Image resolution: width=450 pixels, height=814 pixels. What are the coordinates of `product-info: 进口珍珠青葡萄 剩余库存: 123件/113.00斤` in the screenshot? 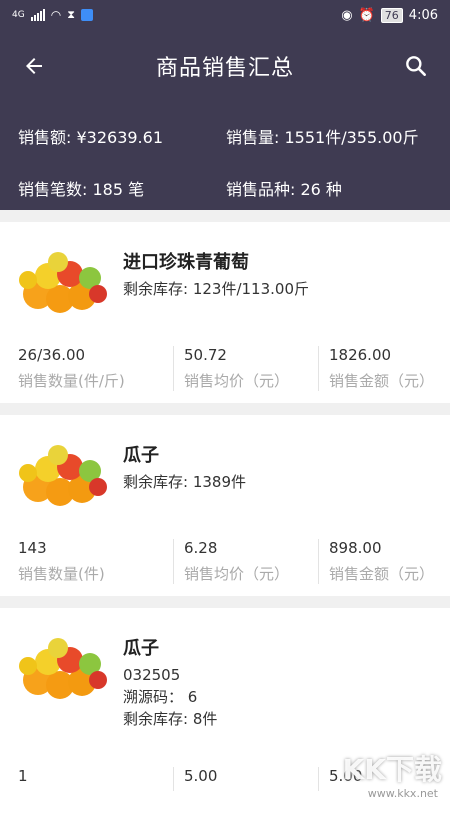 It's located at (216, 279).